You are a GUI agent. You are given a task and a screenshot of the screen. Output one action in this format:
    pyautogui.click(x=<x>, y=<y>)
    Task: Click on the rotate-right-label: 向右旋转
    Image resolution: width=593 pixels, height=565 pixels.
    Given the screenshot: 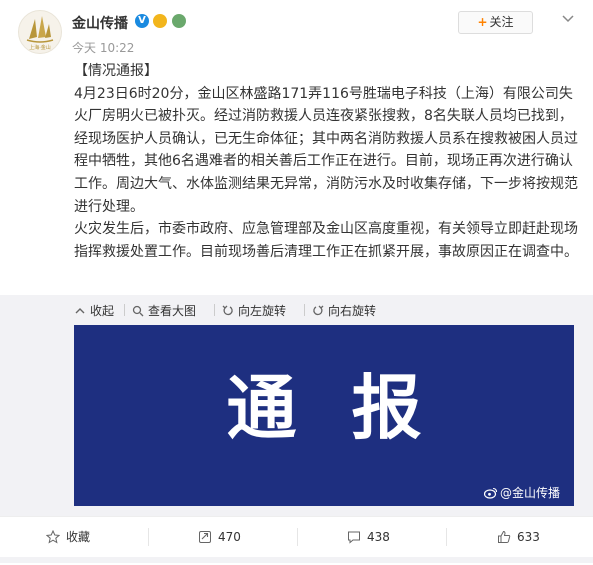 What is the action you would take?
    pyautogui.click(x=352, y=311)
    